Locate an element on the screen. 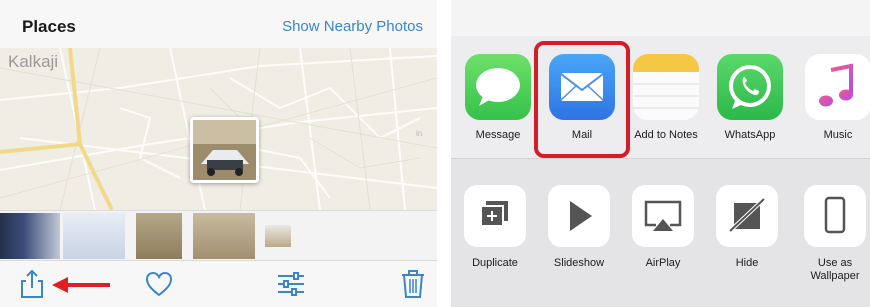  places-header: Places Show Nearby Photos is located at coordinates (218, 24).